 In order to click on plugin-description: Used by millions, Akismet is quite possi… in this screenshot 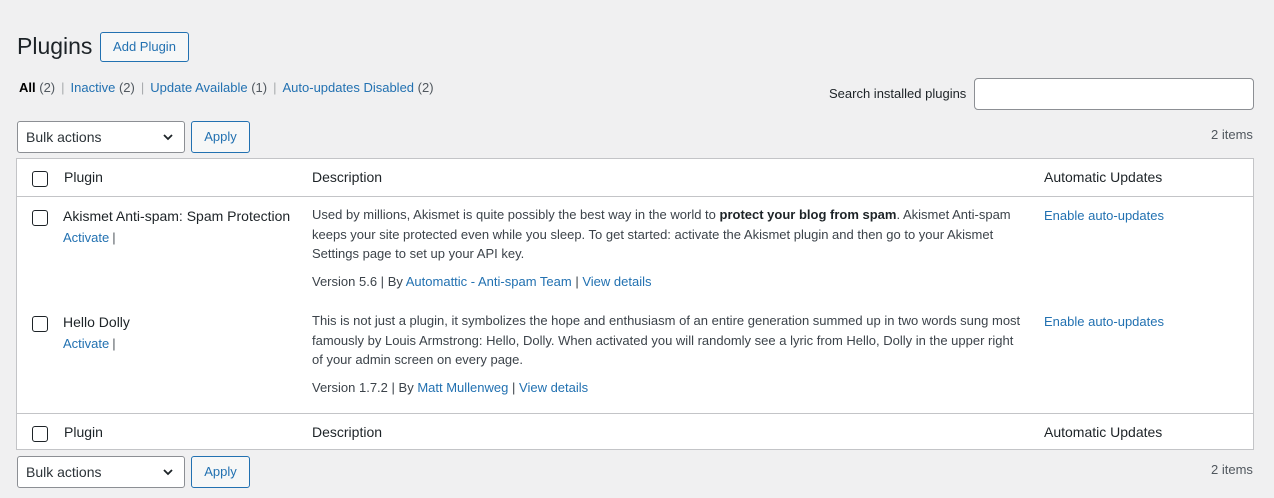, I will do `click(661, 234)`.